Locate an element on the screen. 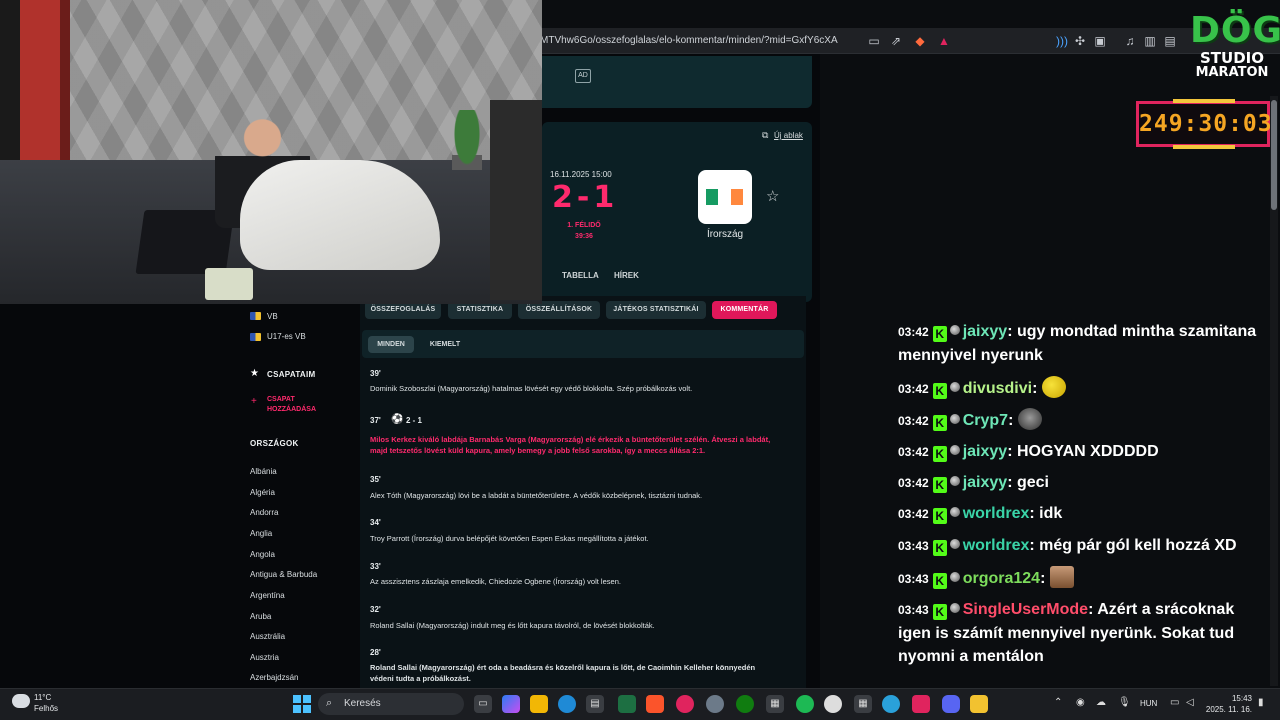 This screenshot has width=1280, height=720. volume-icon: ◁ is located at coordinates (1190, 702).